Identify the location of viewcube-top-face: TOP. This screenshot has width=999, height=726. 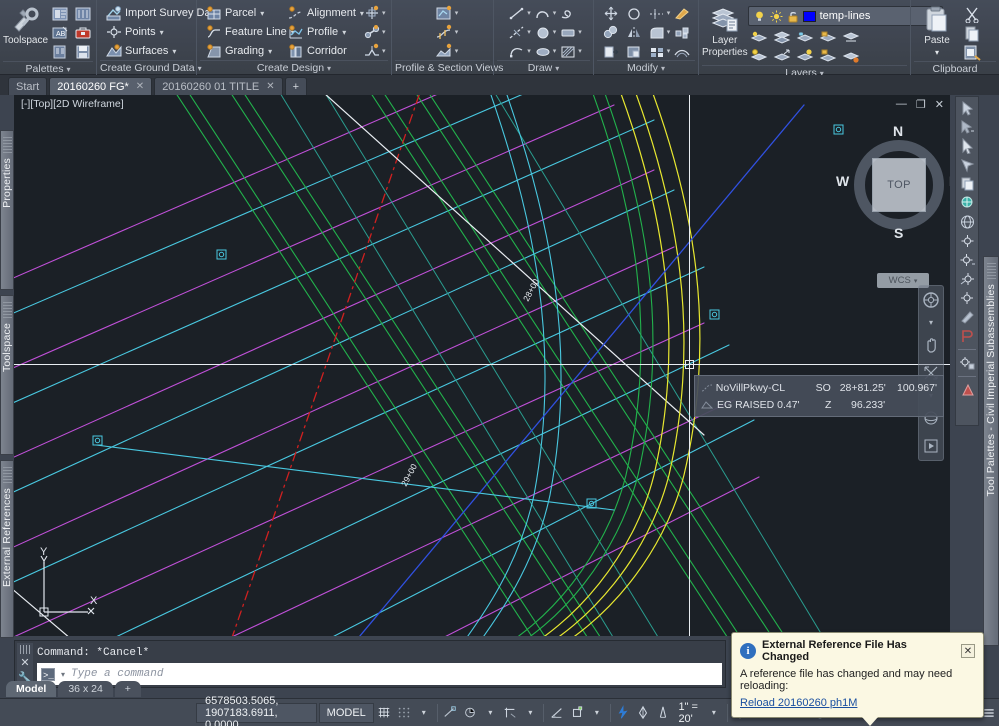
(899, 185).